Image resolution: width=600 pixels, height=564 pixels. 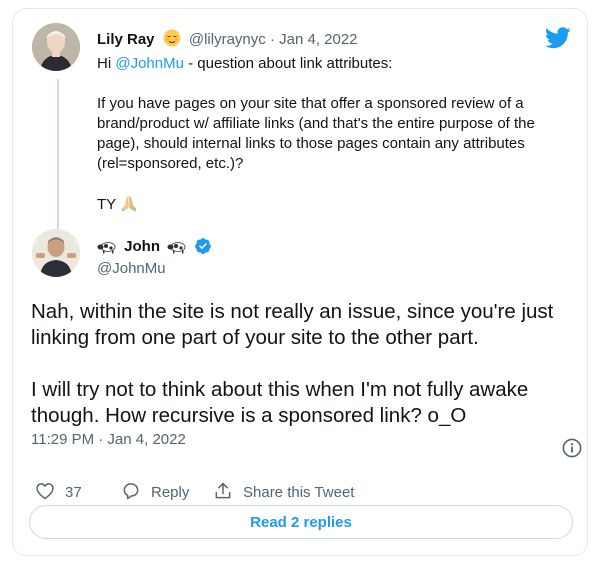 What do you see at coordinates (223, 490) in the screenshot?
I see `share-icon` at bounding box center [223, 490].